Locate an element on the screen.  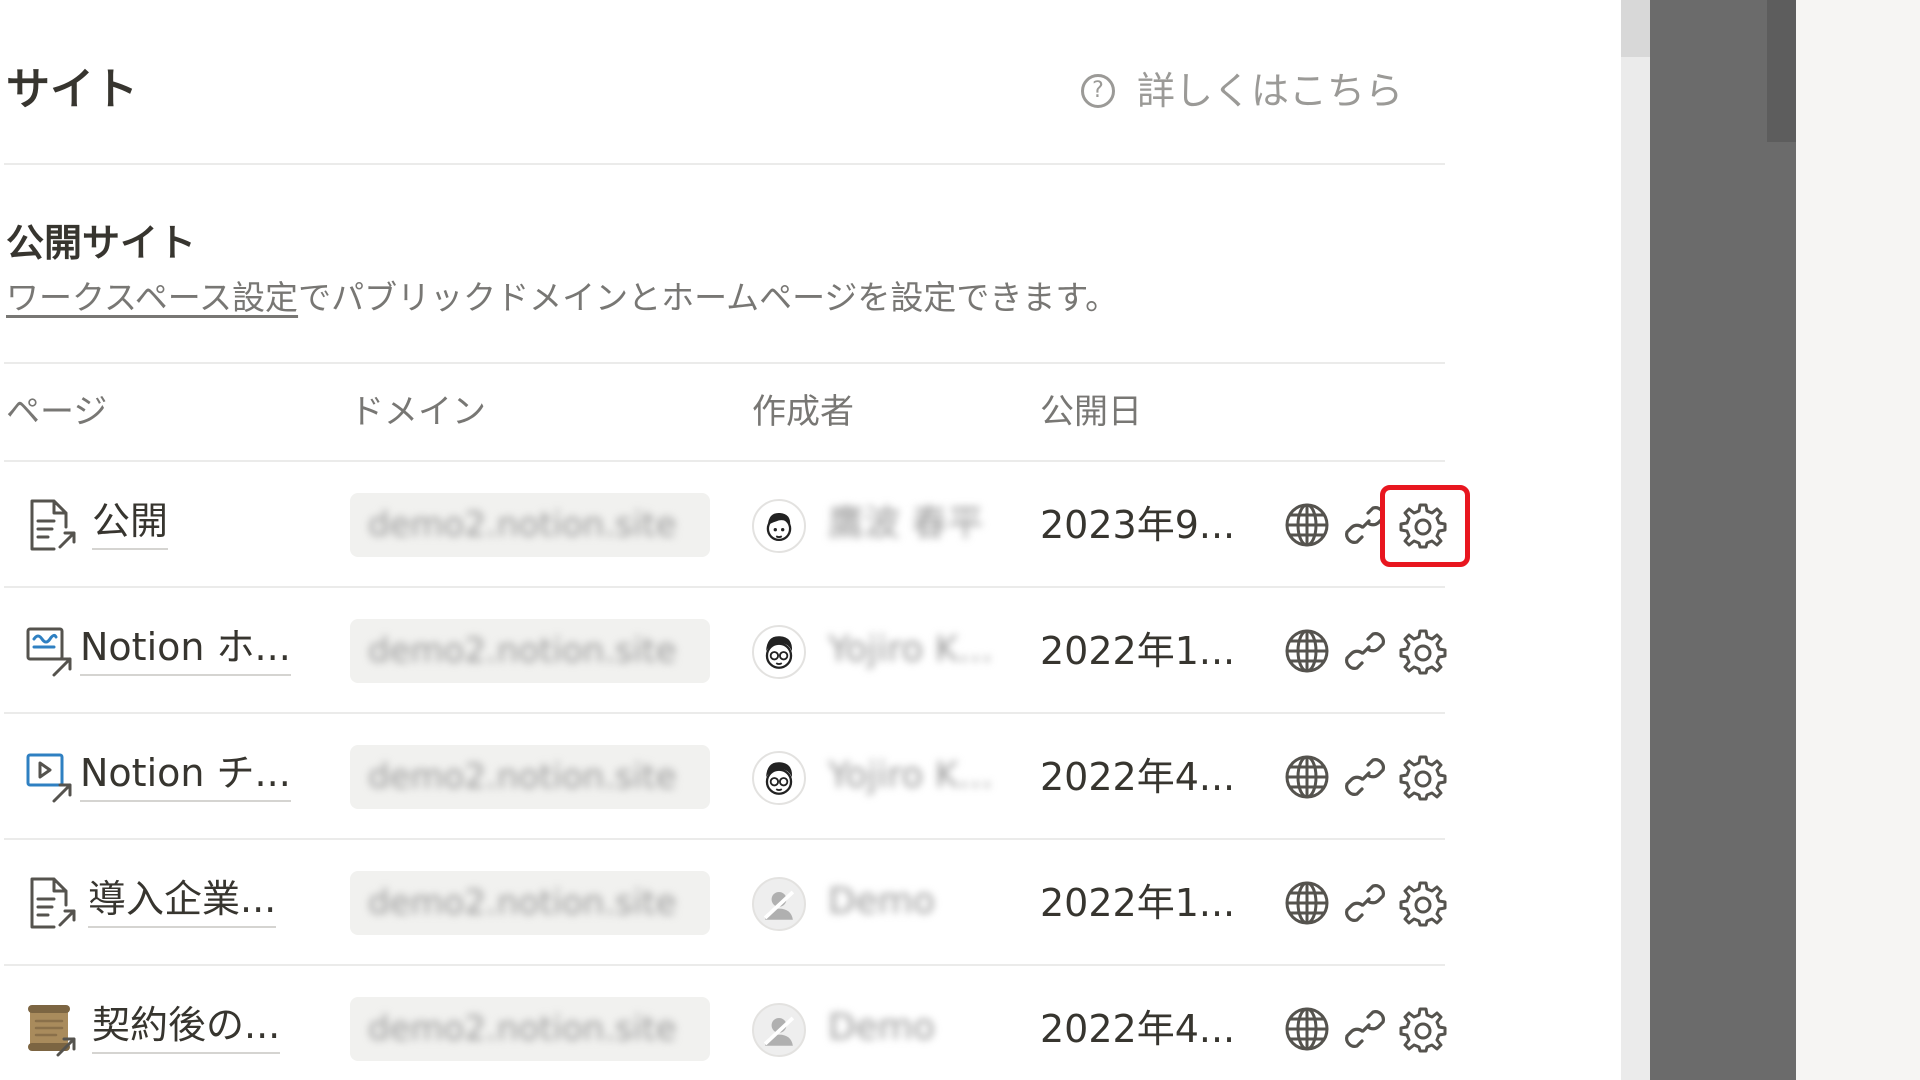
page-name-link: 公開 is located at coordinates (130, 523).